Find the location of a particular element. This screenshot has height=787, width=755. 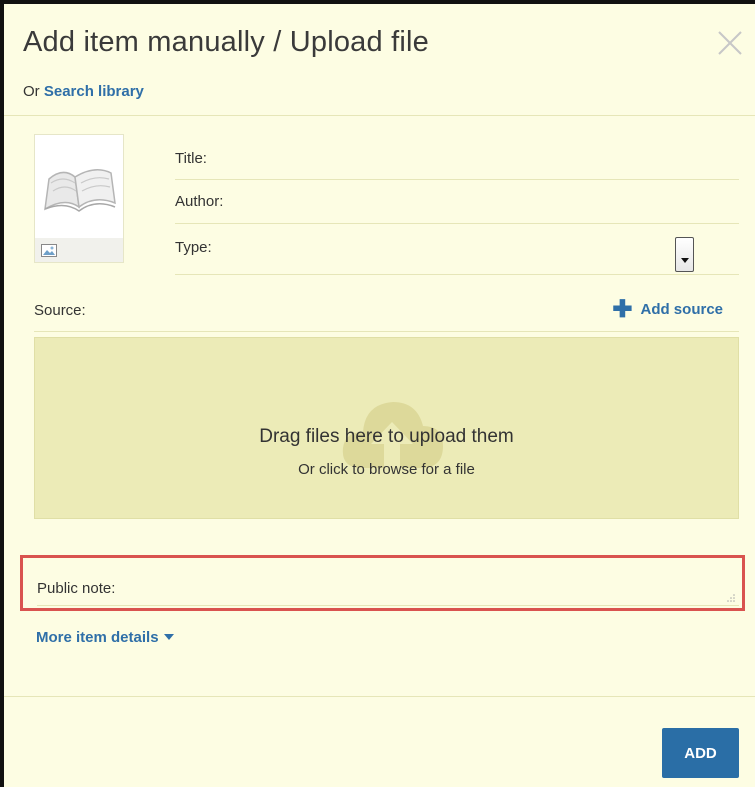

add-source-label: Add source is located at coordinates (681, 309).